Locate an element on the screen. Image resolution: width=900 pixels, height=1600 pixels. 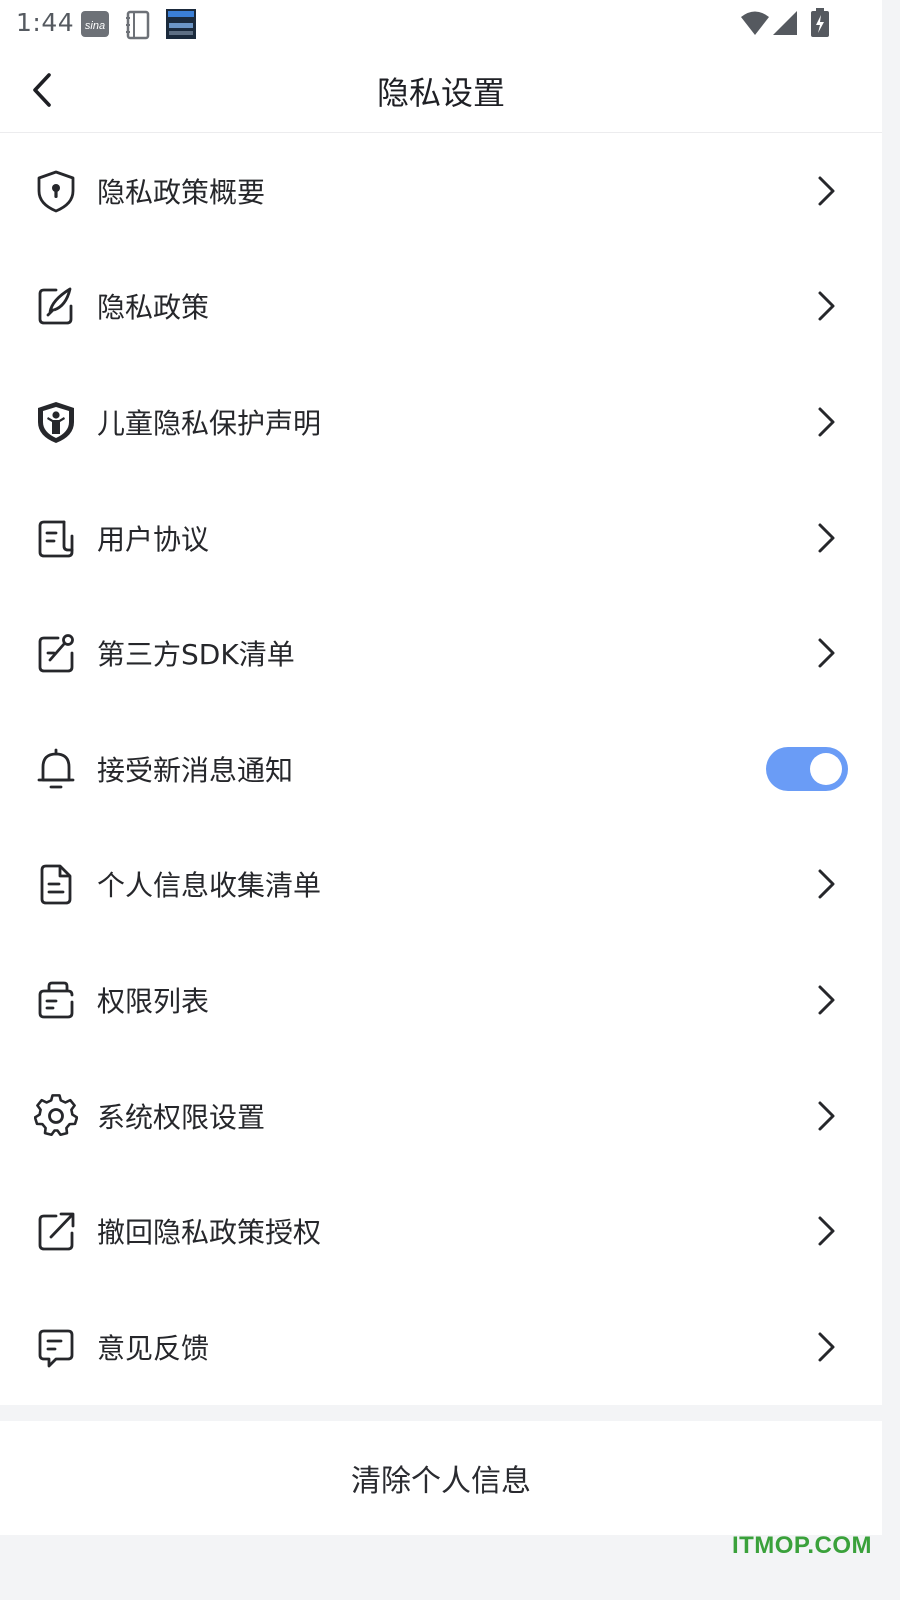
signal-icon is located at coordinates (785, 25).